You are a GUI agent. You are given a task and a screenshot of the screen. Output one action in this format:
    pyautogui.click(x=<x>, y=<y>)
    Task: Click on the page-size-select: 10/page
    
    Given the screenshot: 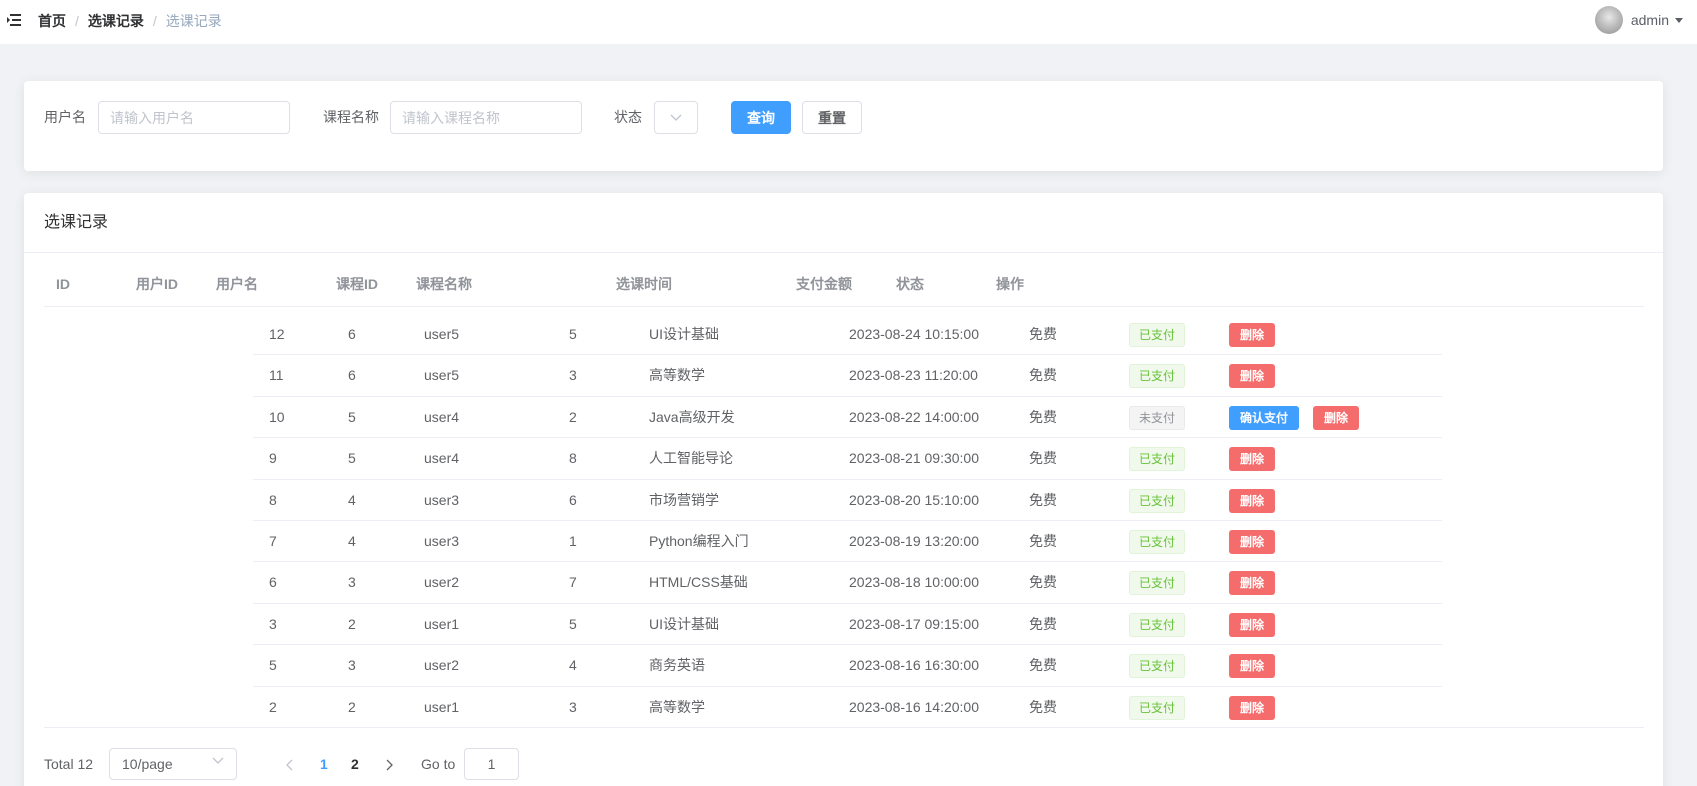 What is the action you would take?
    pyautogui.click(x=173, y=764)
    